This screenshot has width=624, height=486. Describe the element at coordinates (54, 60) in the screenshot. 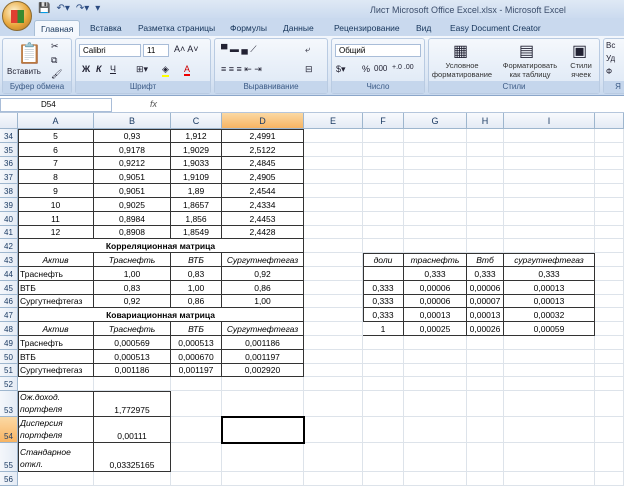

I see `copy-icon: ⧉` at that location.